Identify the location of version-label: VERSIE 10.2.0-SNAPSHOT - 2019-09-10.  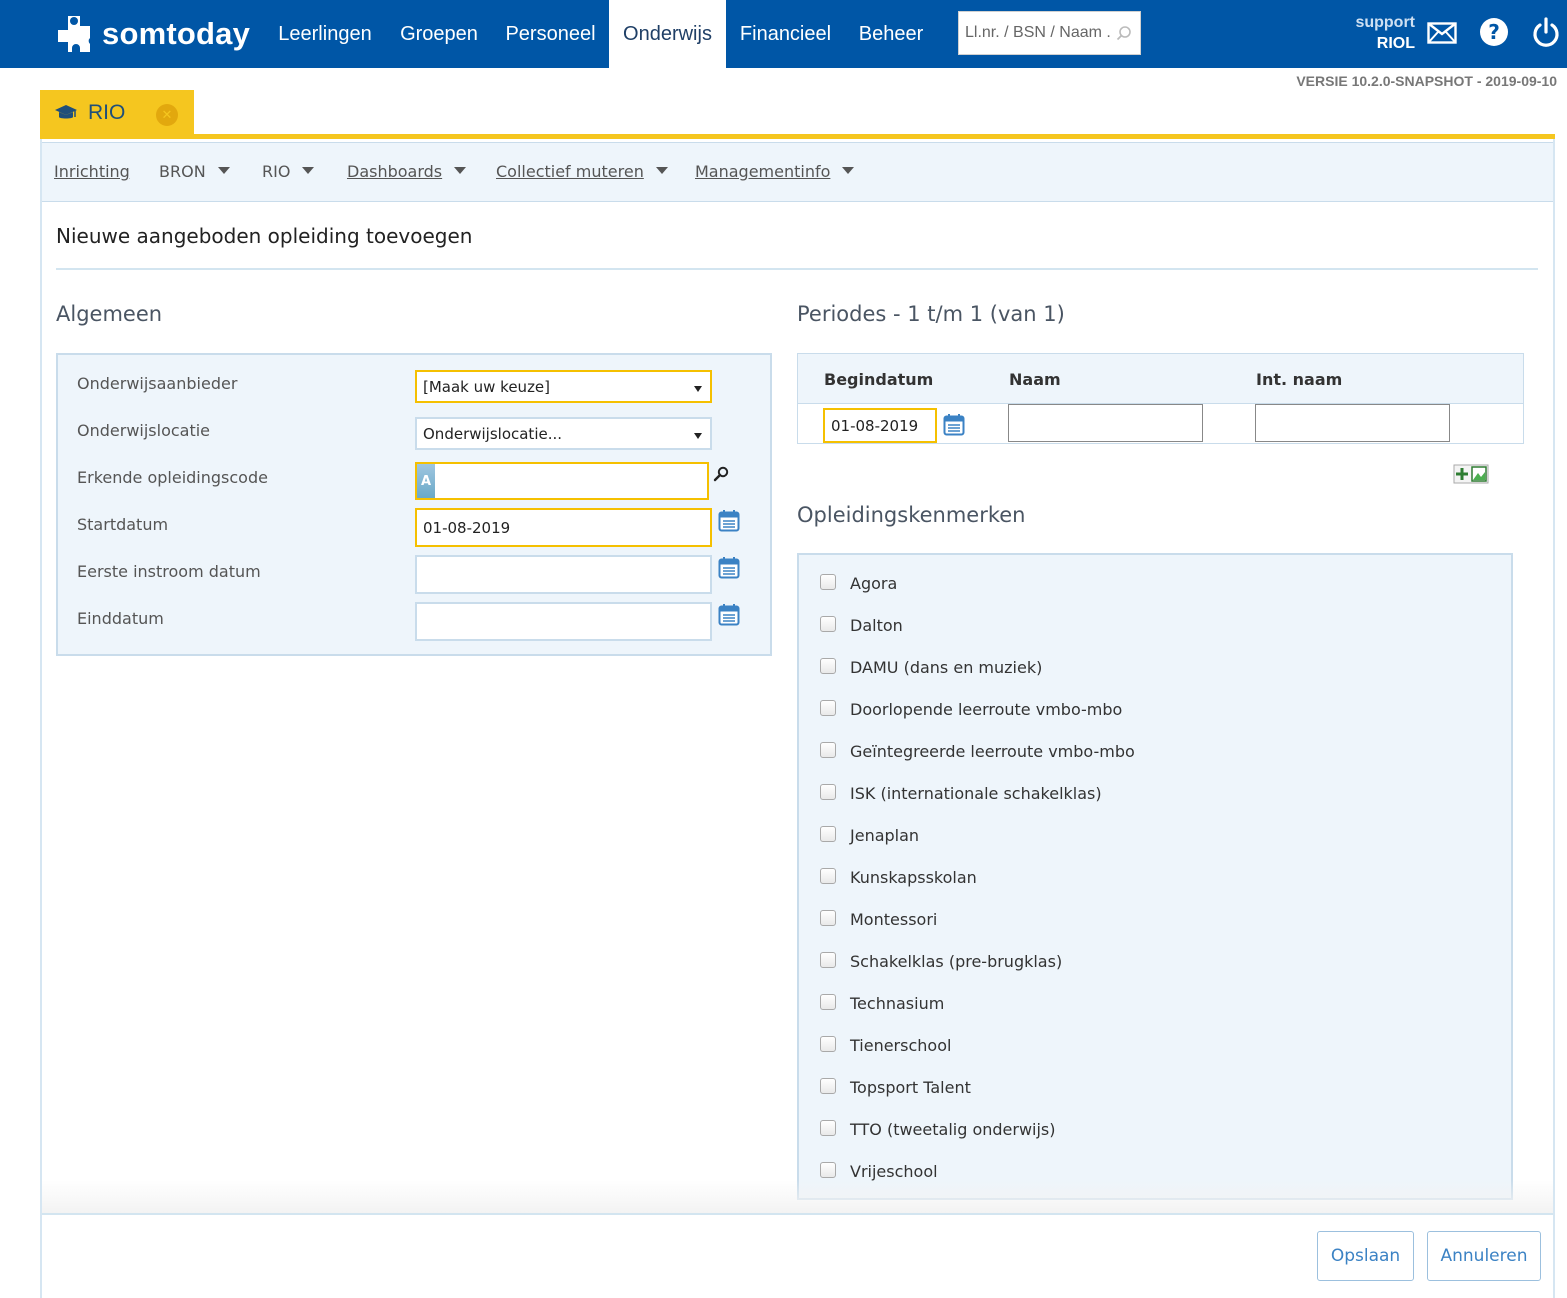
(1426, 81).